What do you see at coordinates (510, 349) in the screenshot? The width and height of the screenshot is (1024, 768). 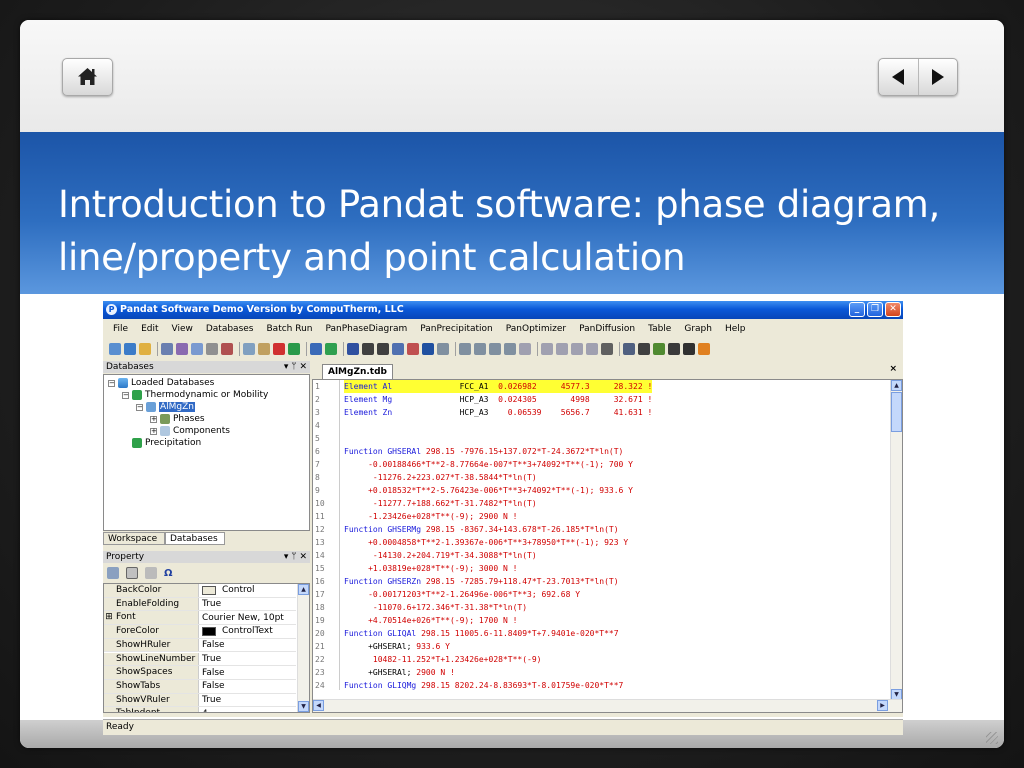 I see `grid5-icon` at bounding box center [510, 349].